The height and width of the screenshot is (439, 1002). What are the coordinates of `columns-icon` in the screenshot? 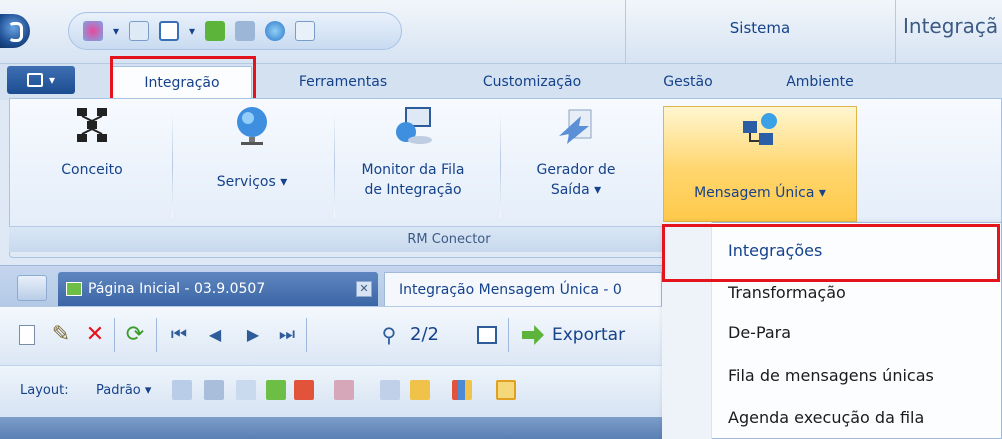 It's located at (246, 390).